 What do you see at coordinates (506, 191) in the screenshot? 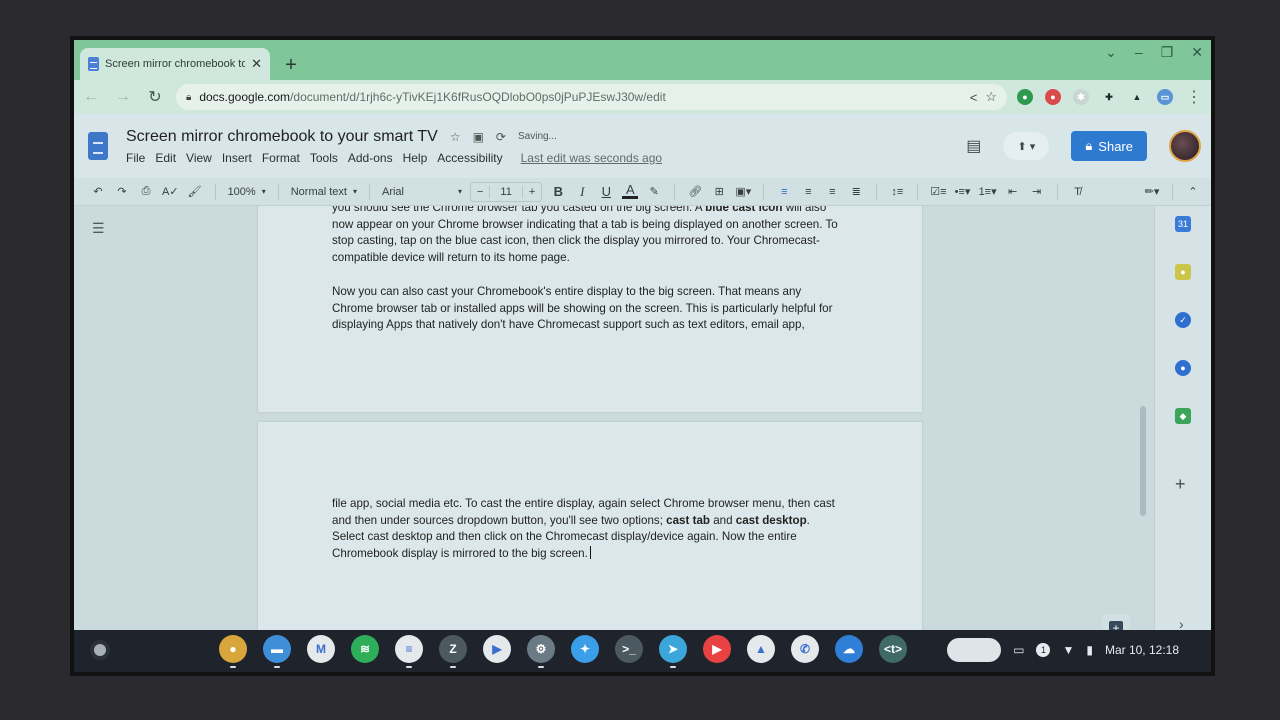
I see `font-size-input: 11` at bounding box center [506, 191].